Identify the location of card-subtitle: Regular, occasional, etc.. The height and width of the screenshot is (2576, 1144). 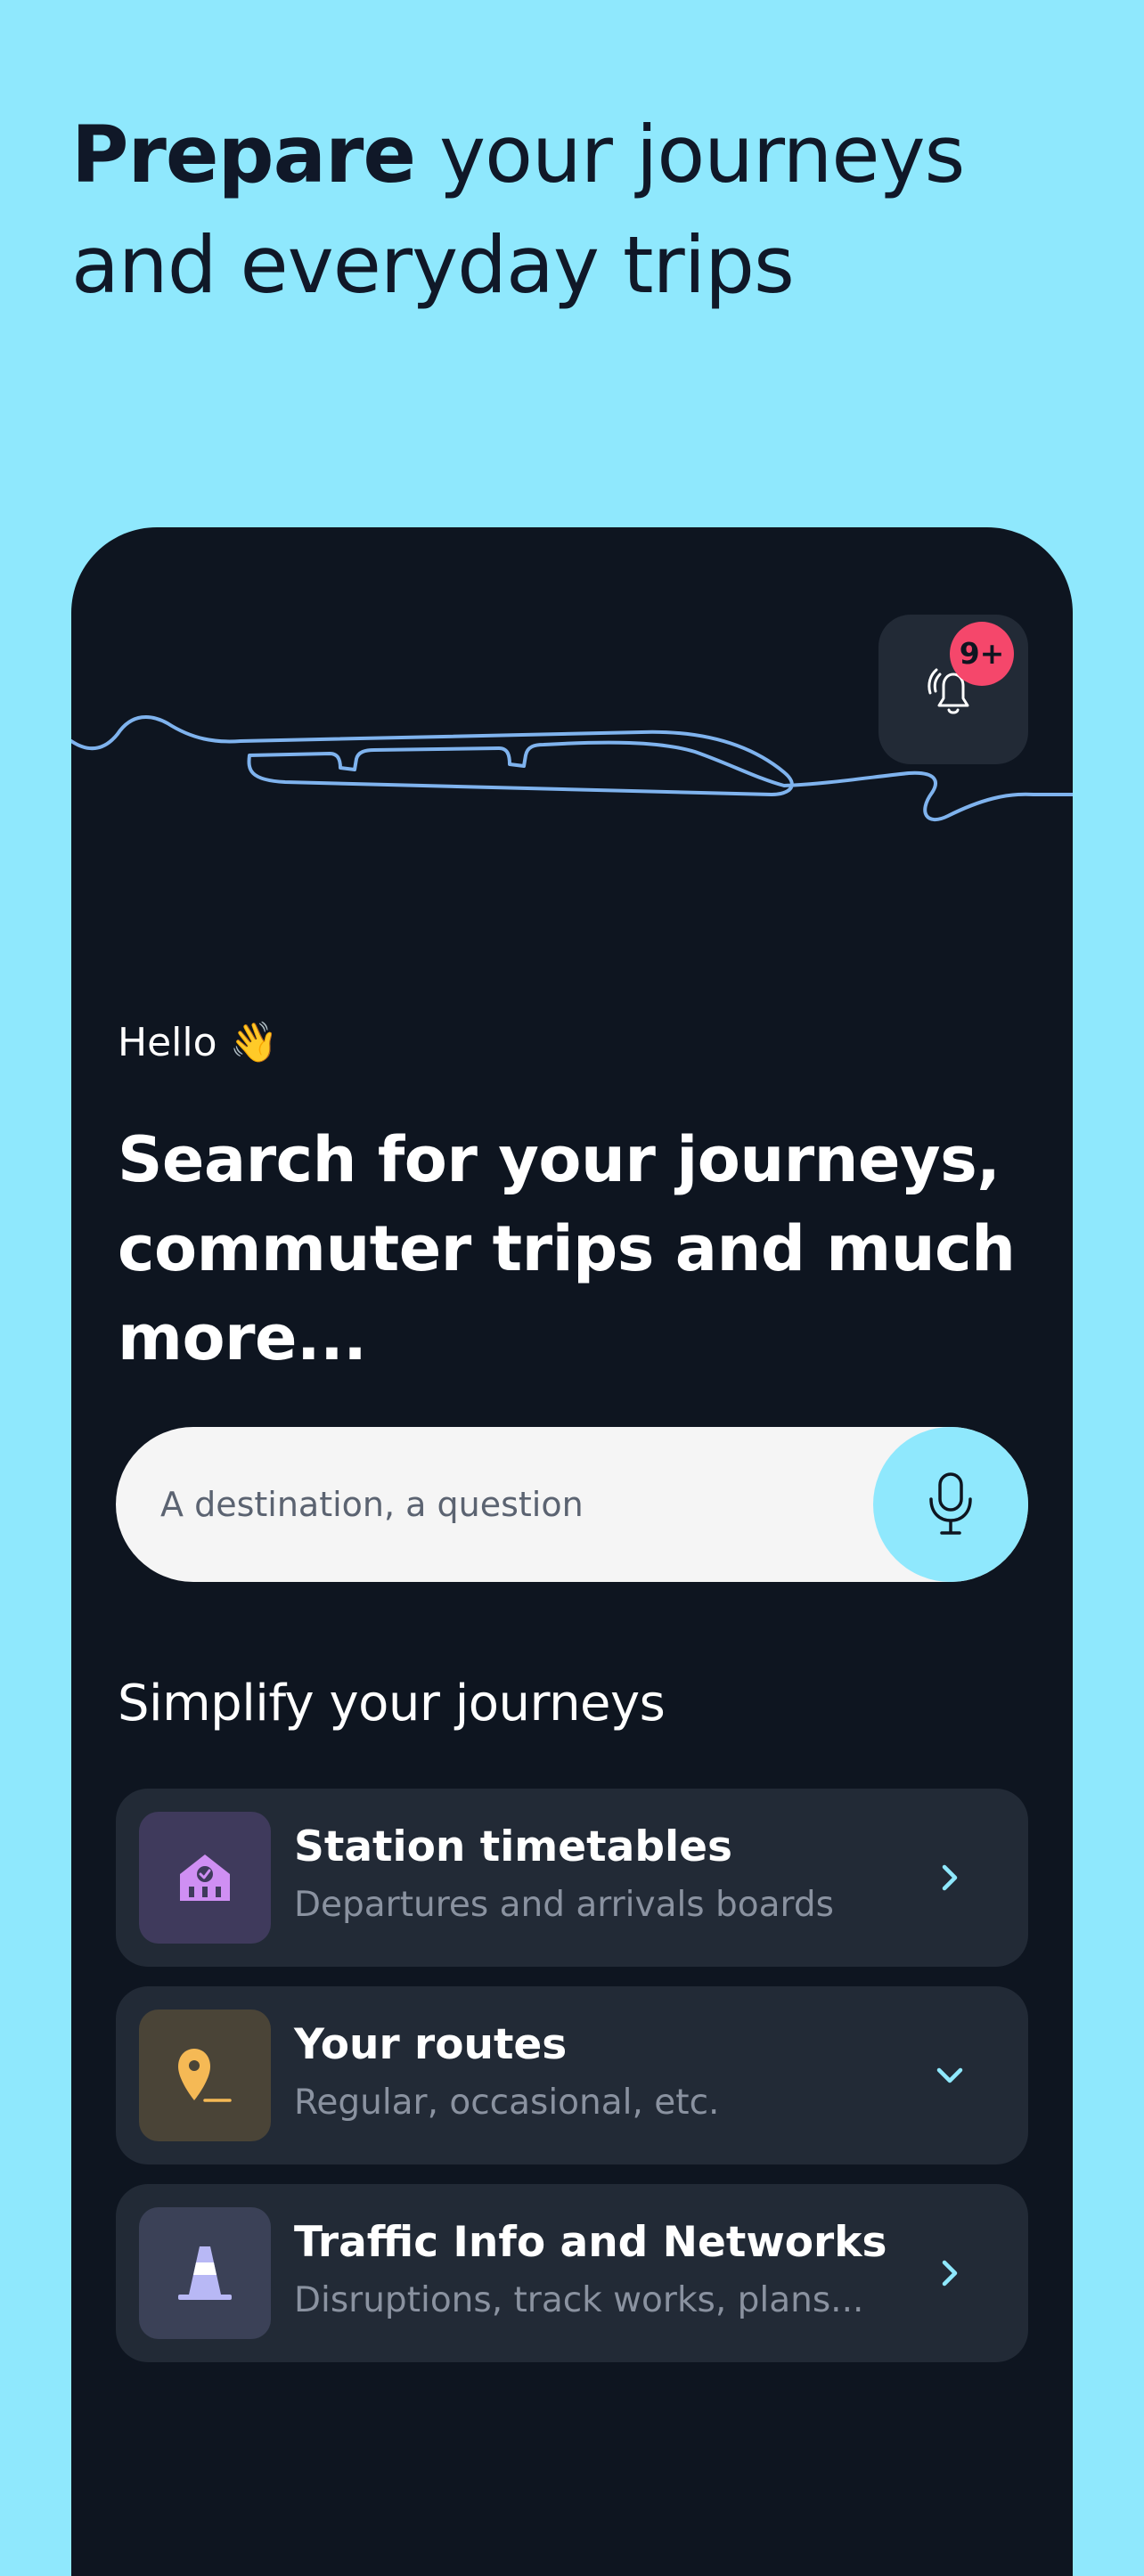
(507, 2103).